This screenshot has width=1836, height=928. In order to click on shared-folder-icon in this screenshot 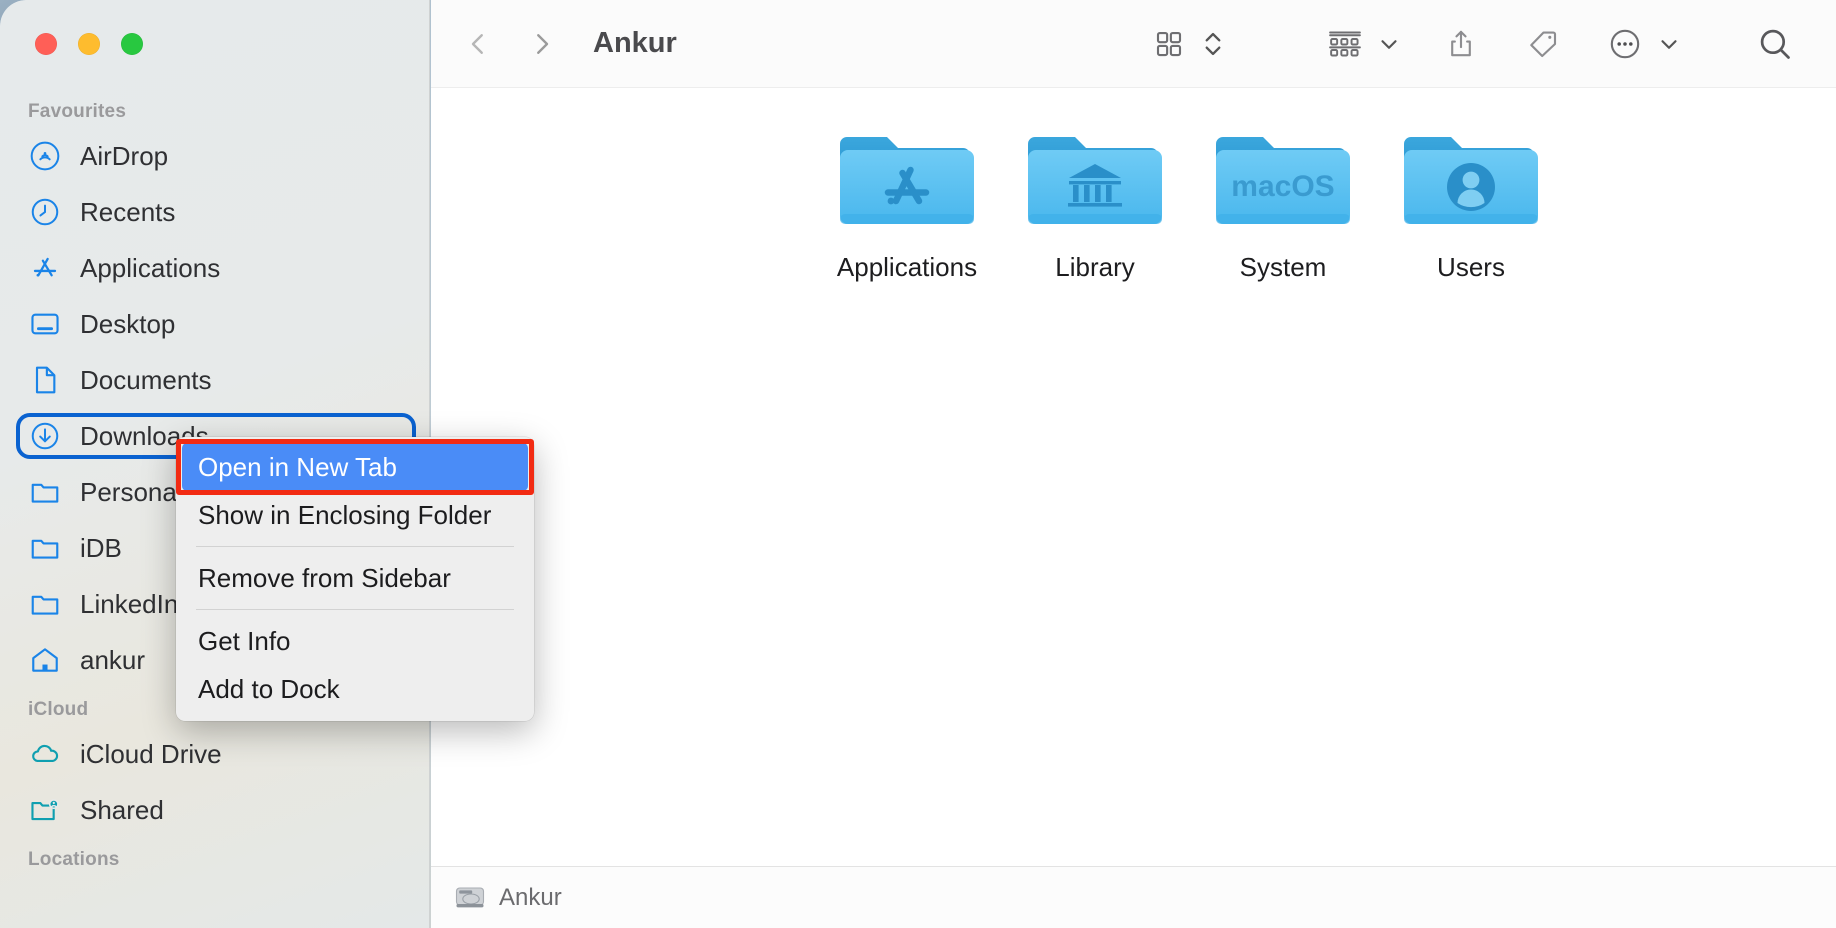, I will do `click(45, 810)`.